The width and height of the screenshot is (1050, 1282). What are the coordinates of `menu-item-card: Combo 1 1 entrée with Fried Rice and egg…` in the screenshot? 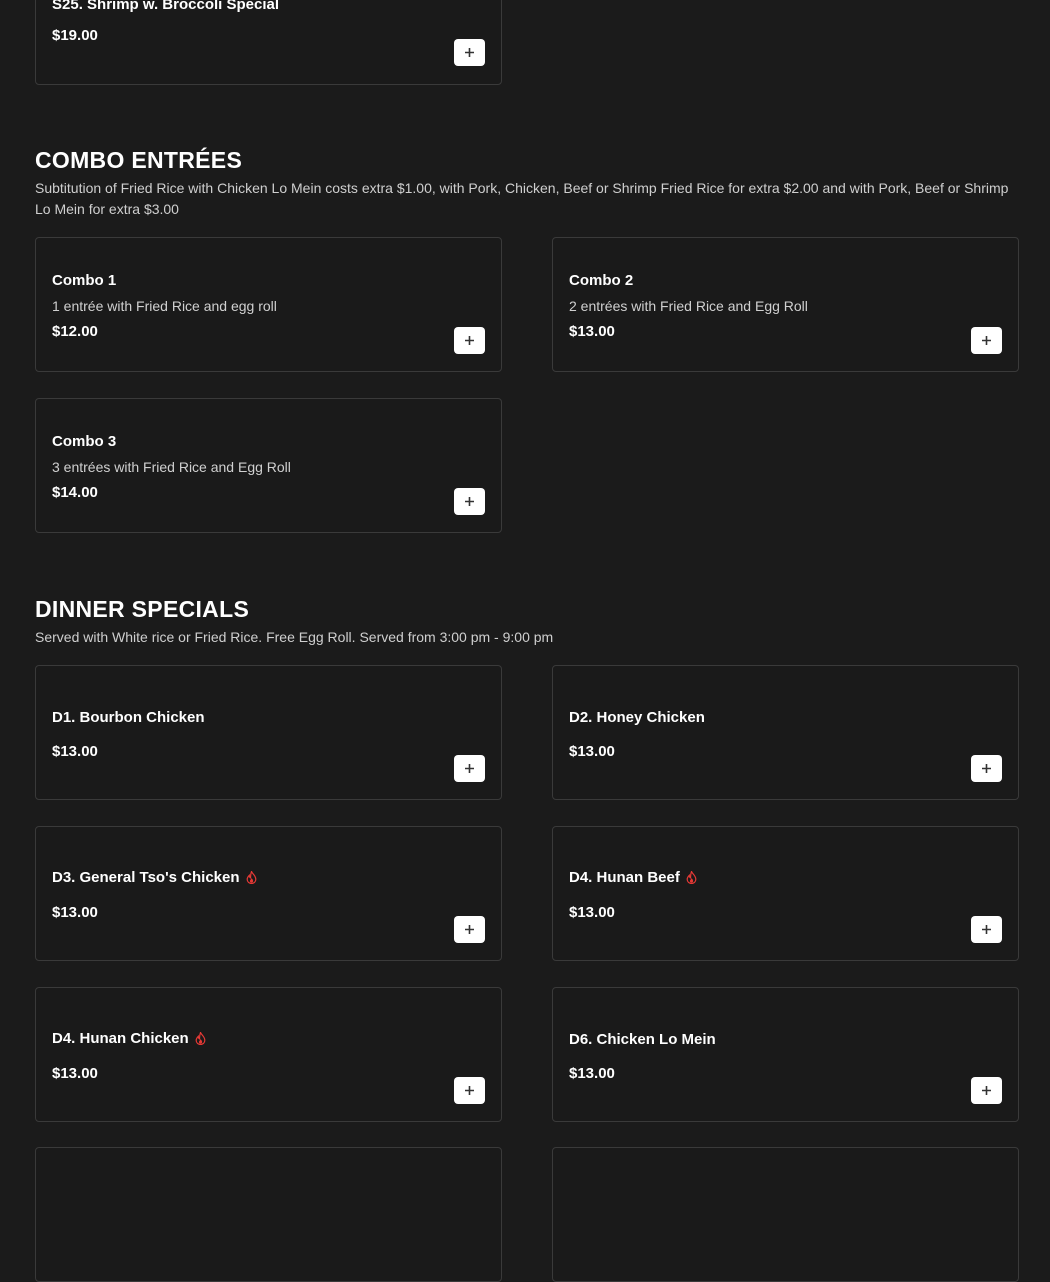 It's located at (268, 304).